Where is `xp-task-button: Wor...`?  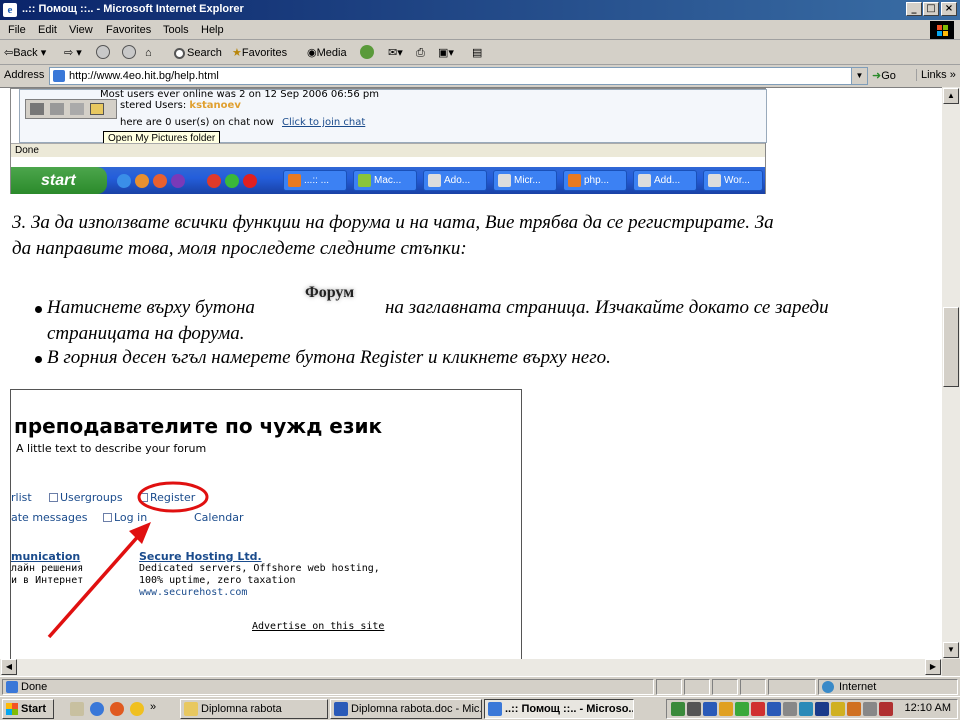 xp-task-button: Wor... is located at coordinates (733, 180).